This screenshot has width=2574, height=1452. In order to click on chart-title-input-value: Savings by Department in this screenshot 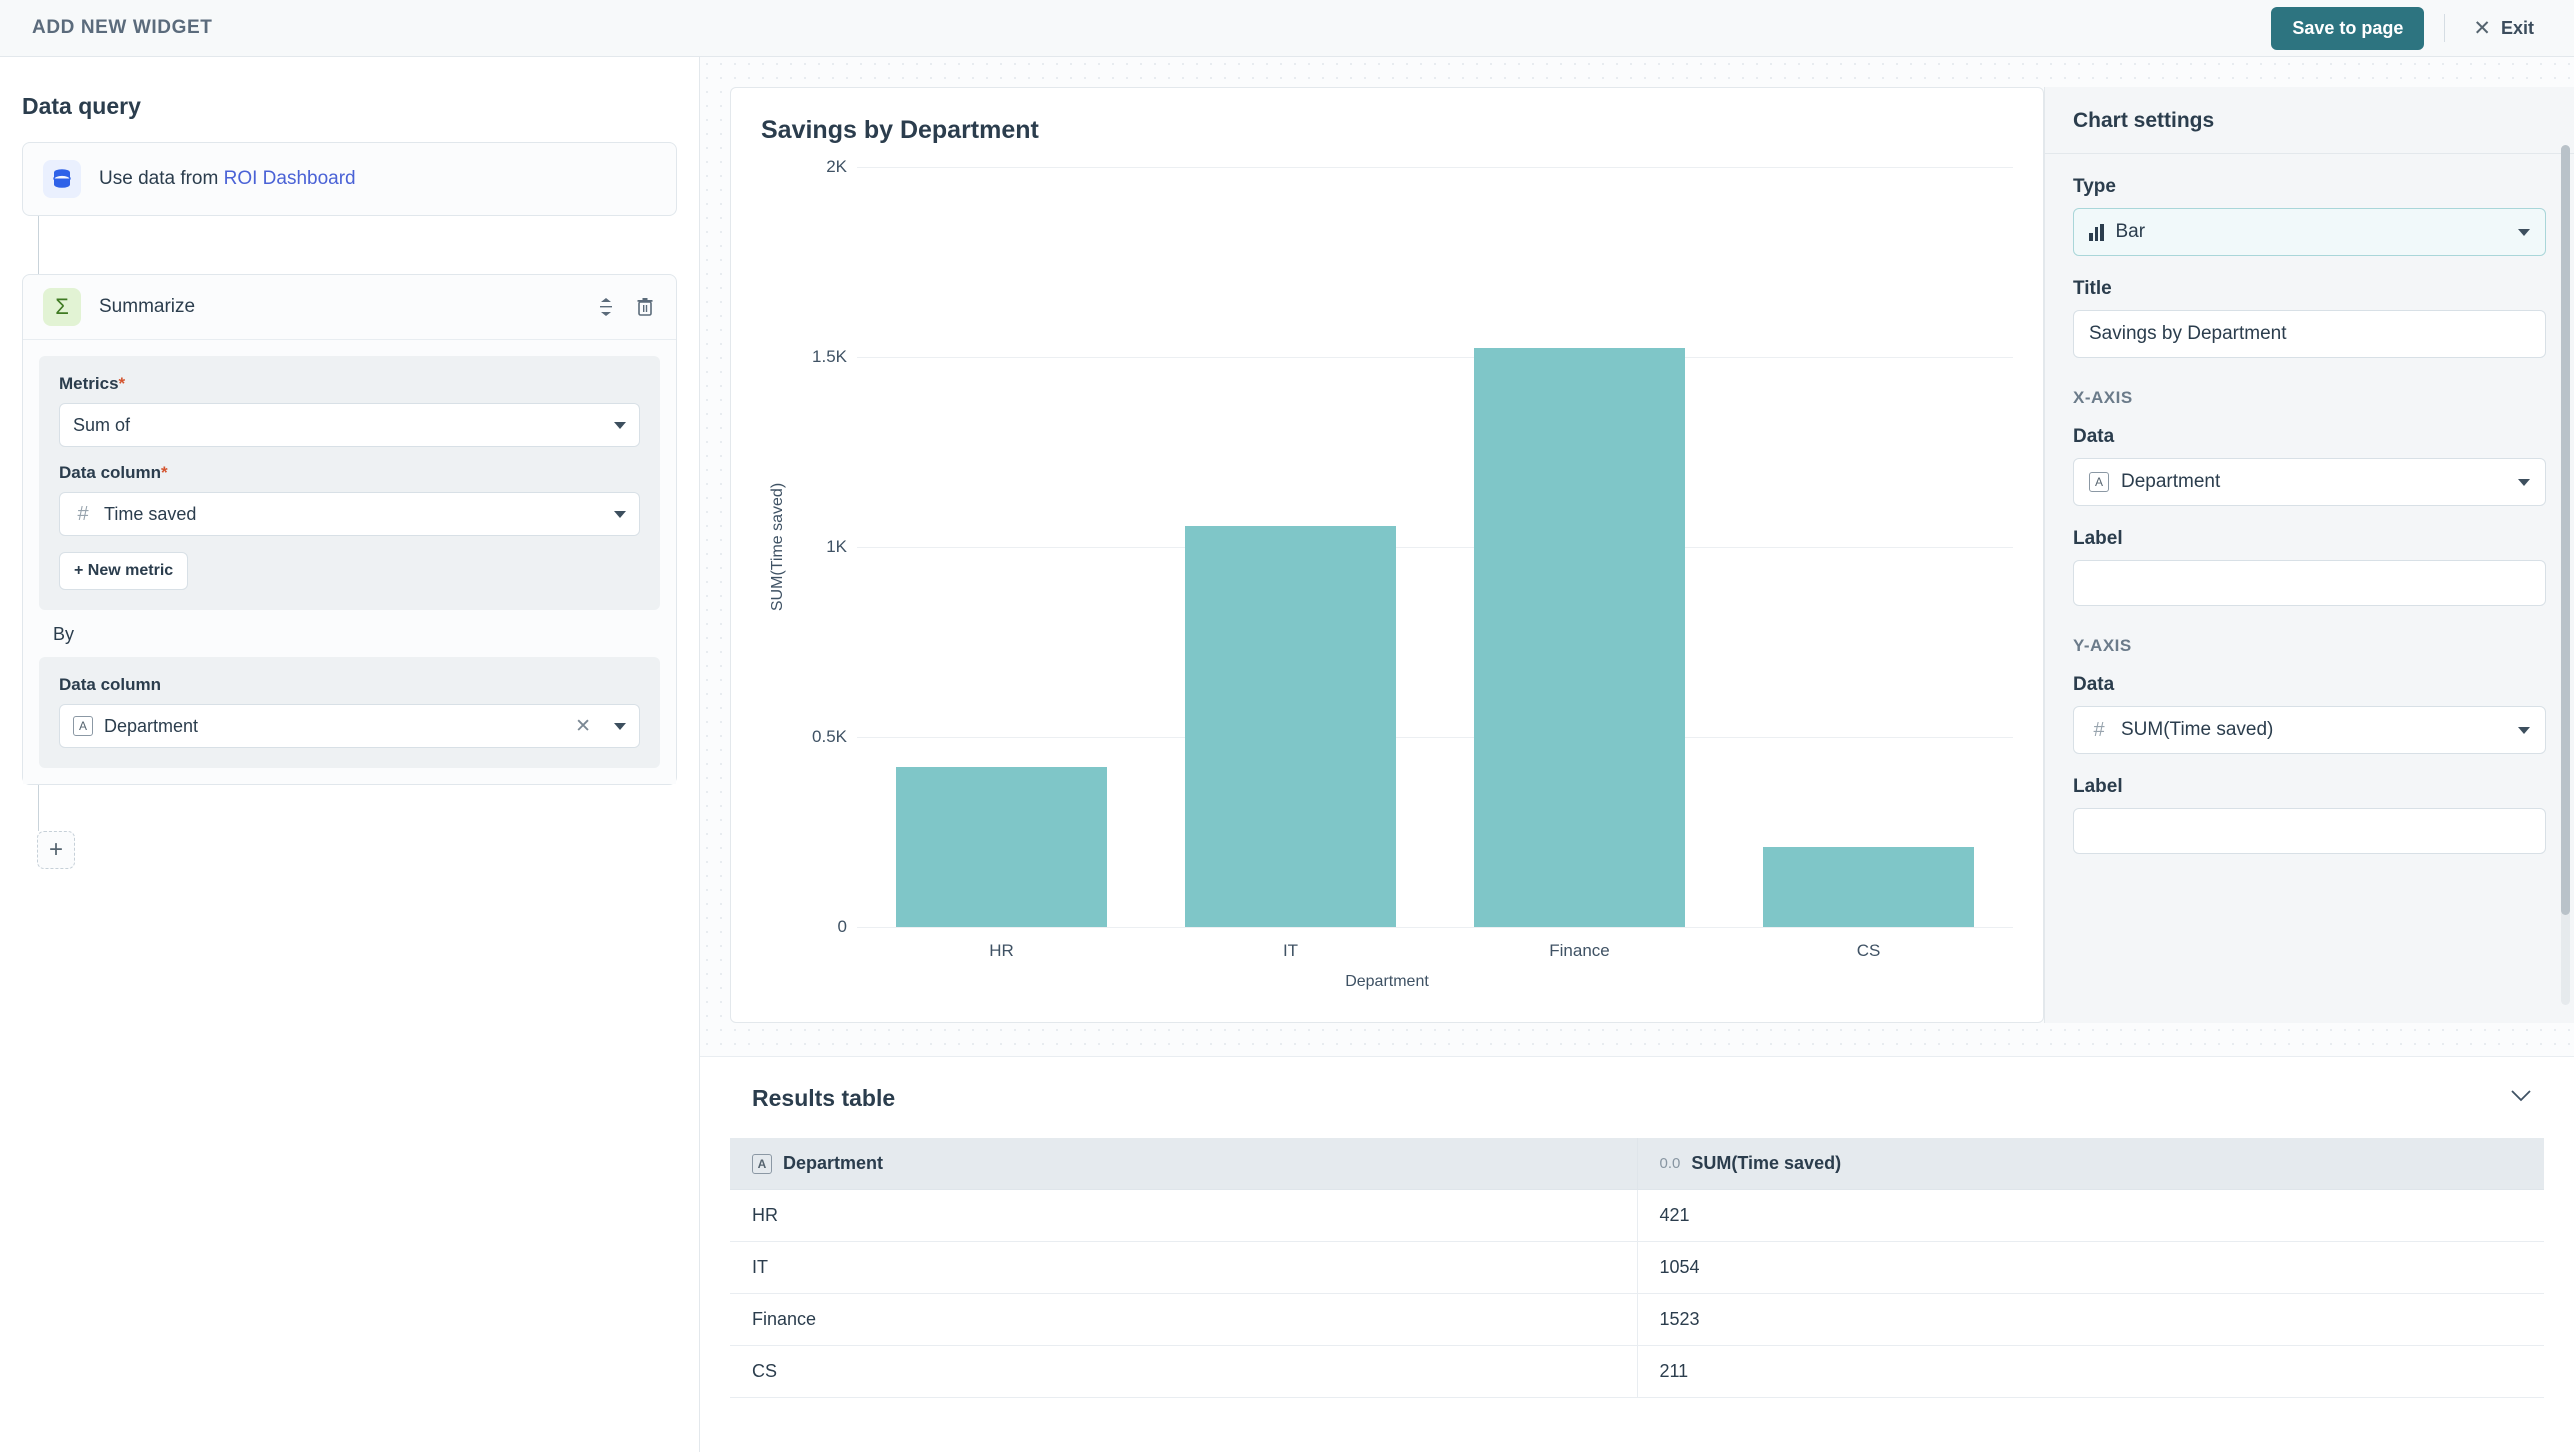, I will do `click(2188, 333)`.